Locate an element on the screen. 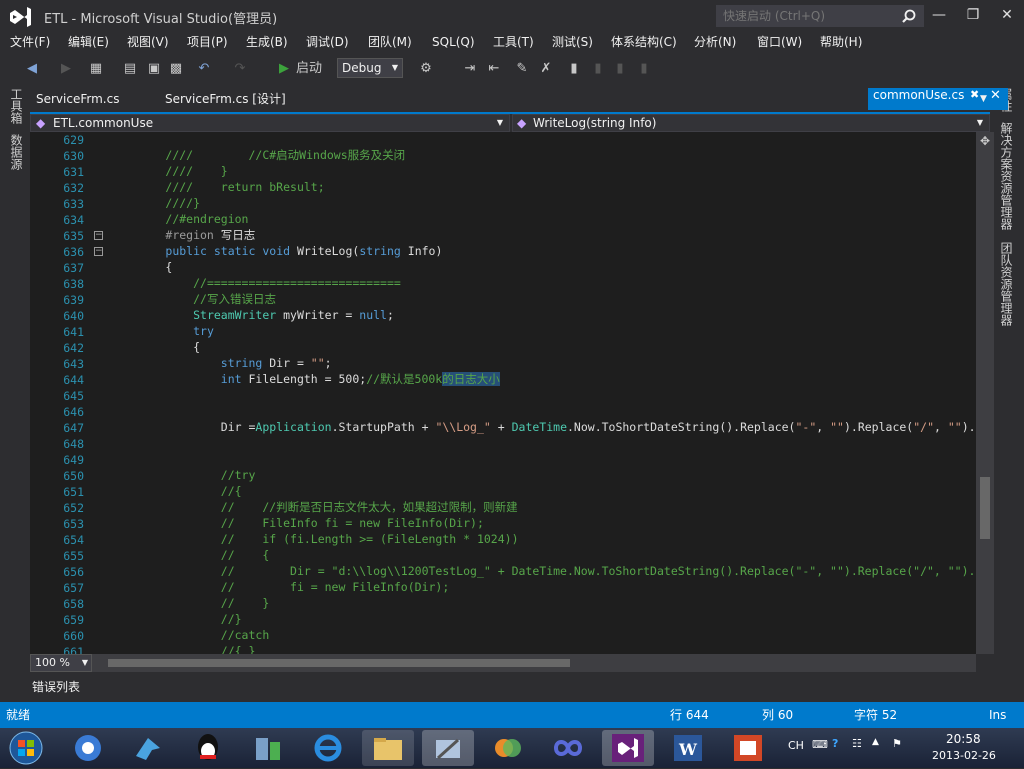  menu-view: 视图(V) is located at coordinates (148, 42).